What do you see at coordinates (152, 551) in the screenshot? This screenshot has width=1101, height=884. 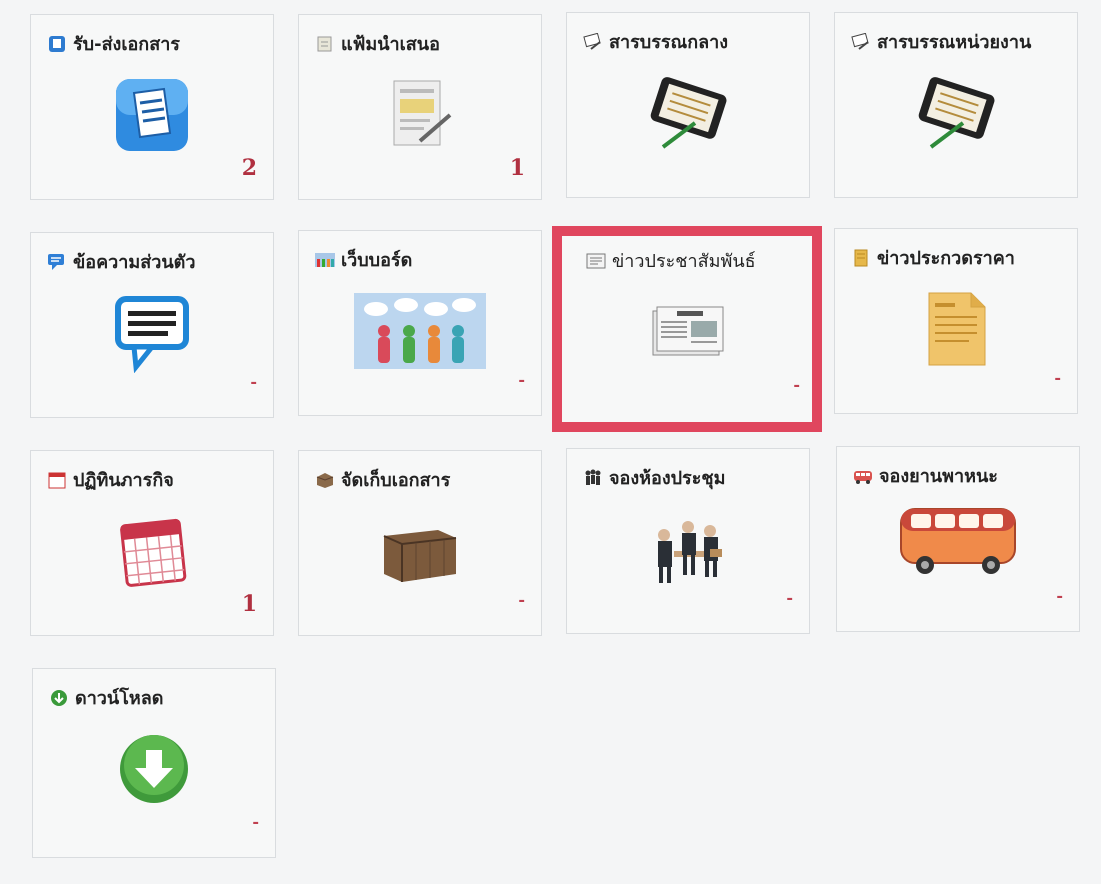 I see `calendar-icon` at bounding box center [152, 551].